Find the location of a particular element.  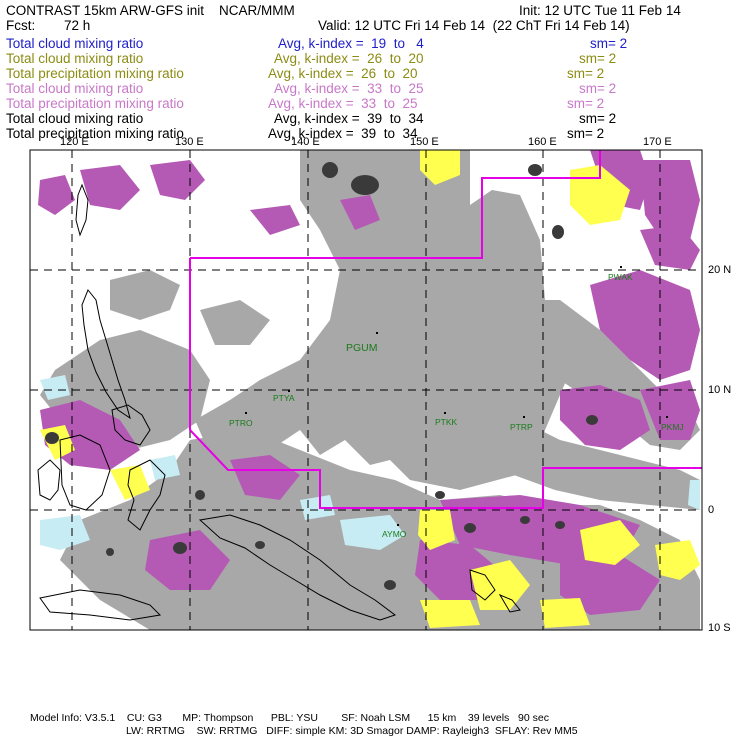

station-label: PTRP is located at coordinates (521, 427).